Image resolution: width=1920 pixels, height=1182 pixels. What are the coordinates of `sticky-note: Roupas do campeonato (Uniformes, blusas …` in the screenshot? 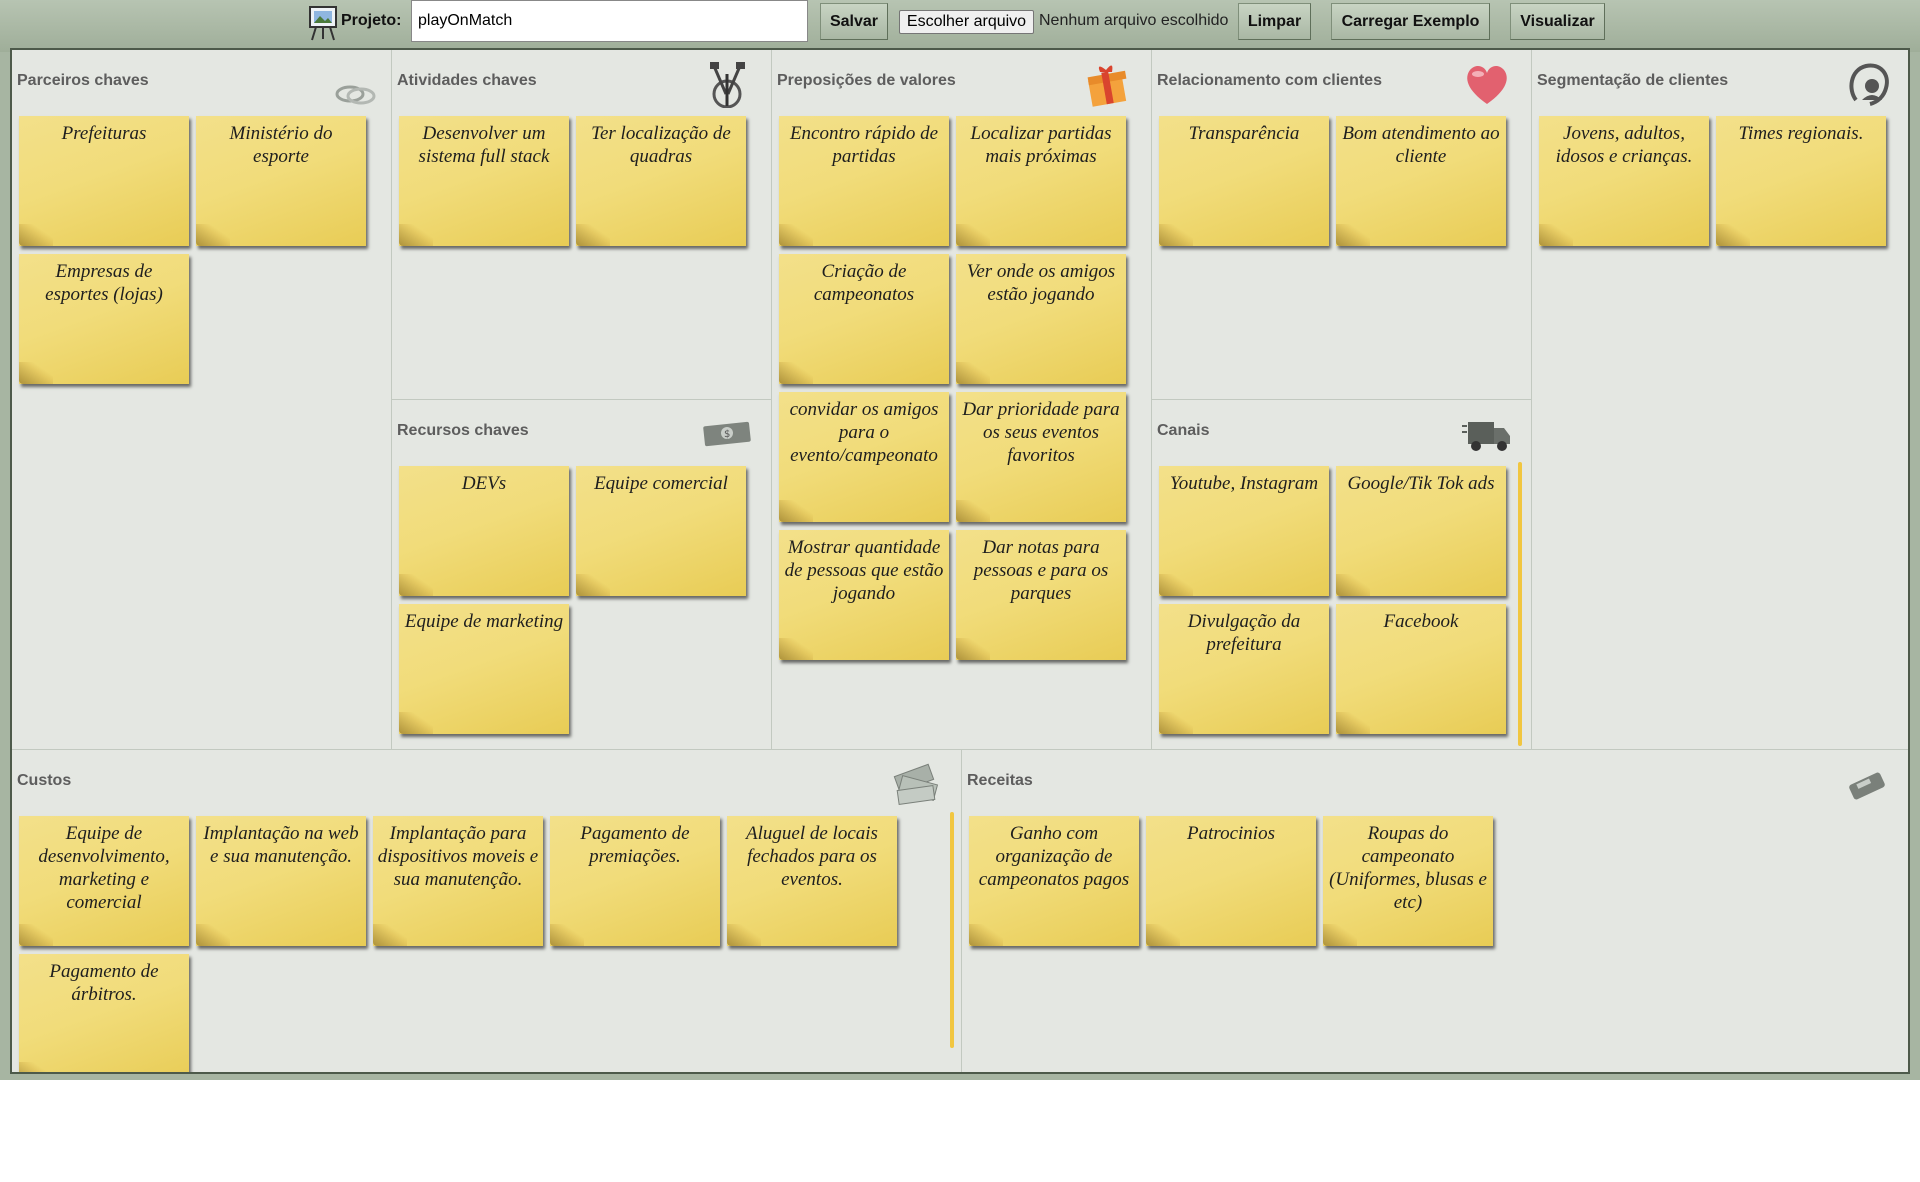 It's located at (1408, 881).